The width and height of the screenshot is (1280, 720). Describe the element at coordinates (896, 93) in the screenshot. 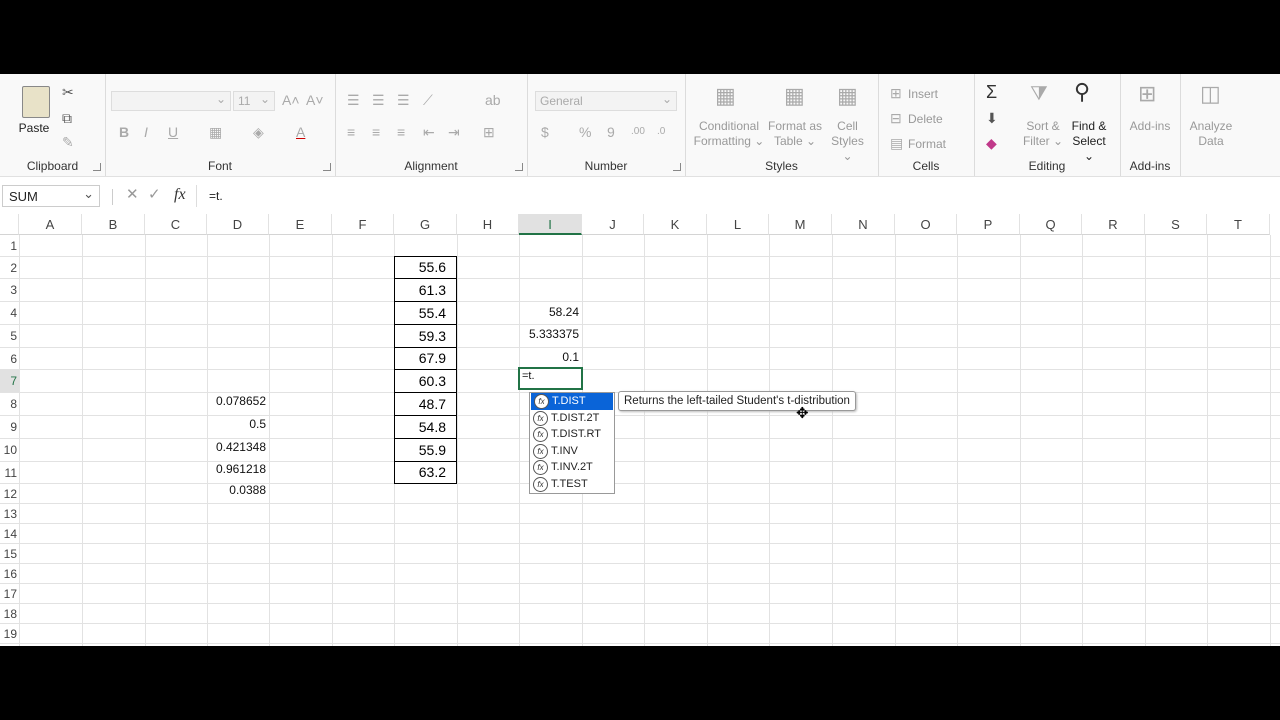

I see `insert-icon: ⊞` at that location.